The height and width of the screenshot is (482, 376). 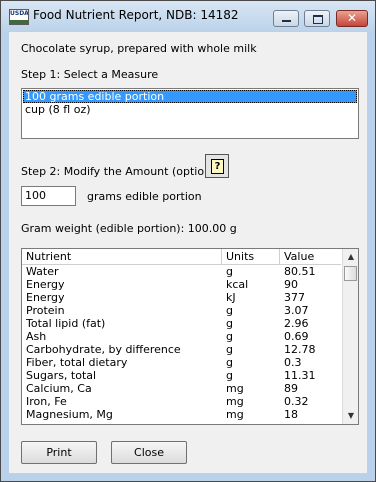 What do you see at coordinates (45, 310) in the screenshot?
I see `nutrient-name-cell: Protein` at bounding box center [45, 310].